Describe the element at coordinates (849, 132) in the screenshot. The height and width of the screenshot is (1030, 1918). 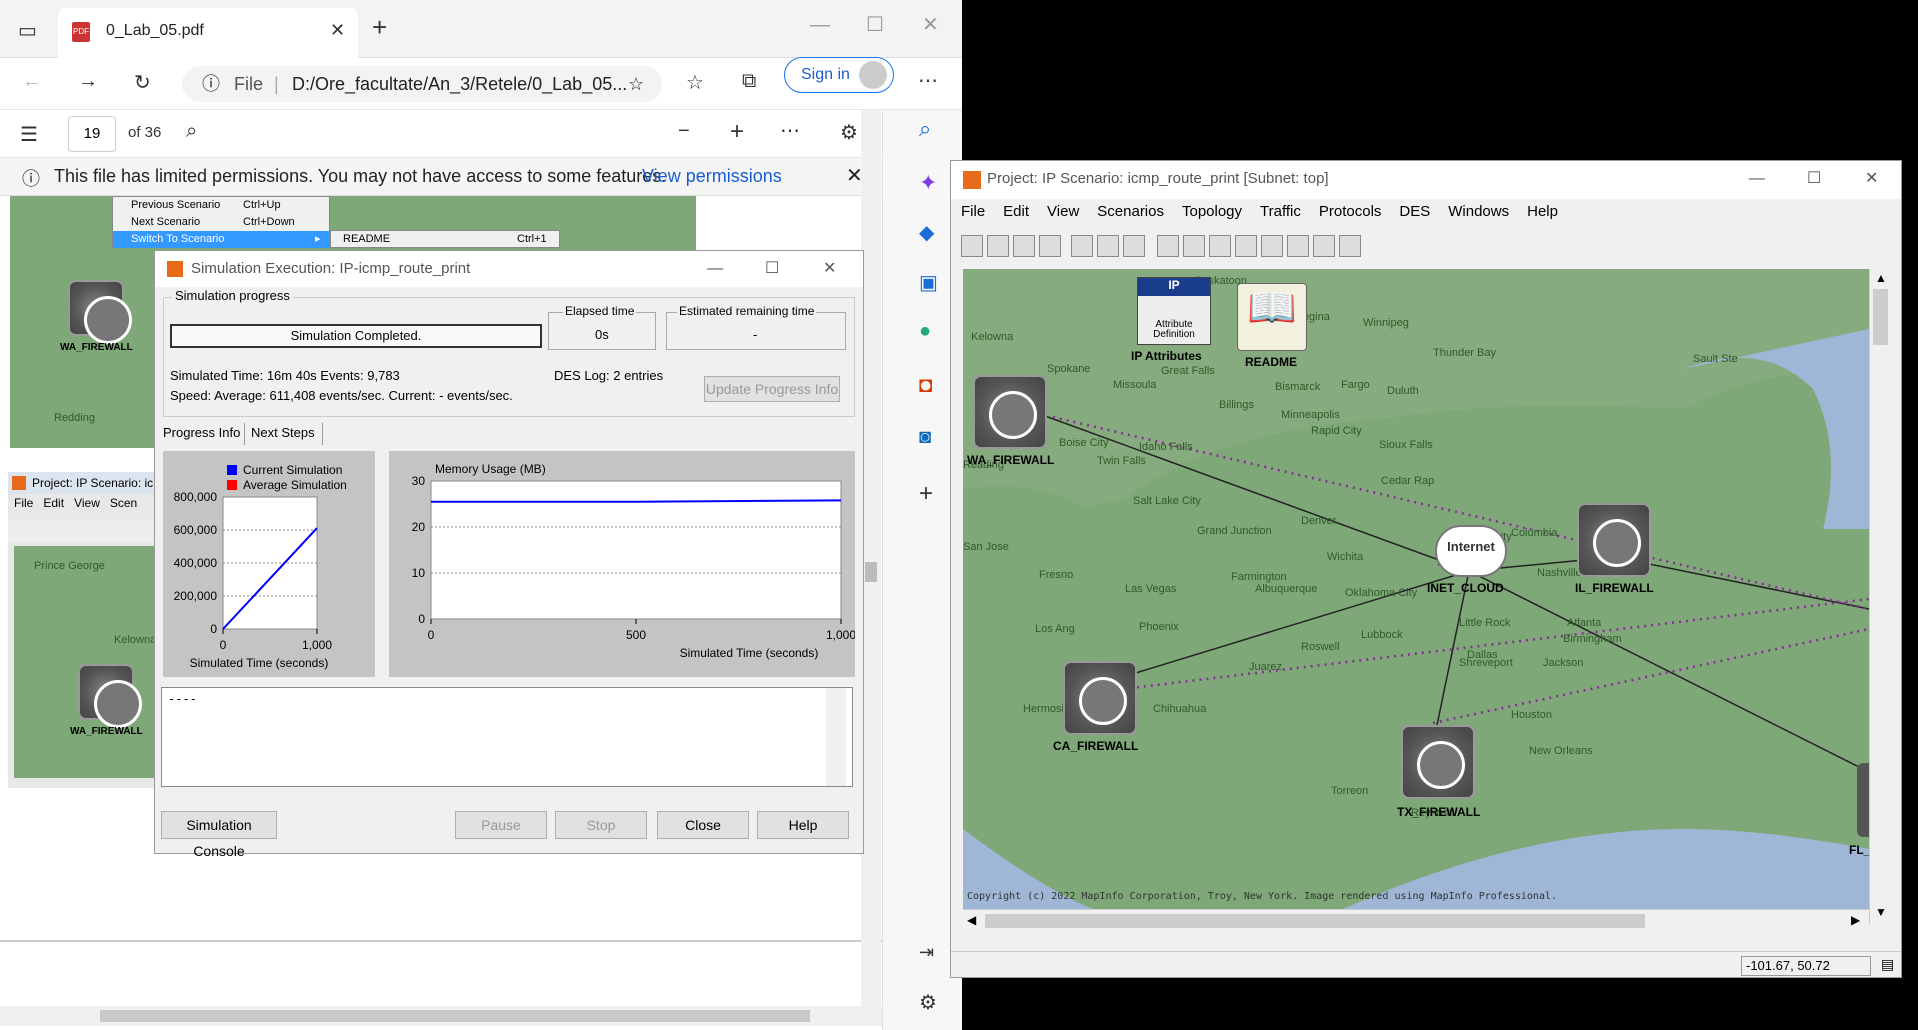
I see `settings-gear-icon: ⚙` at that location.